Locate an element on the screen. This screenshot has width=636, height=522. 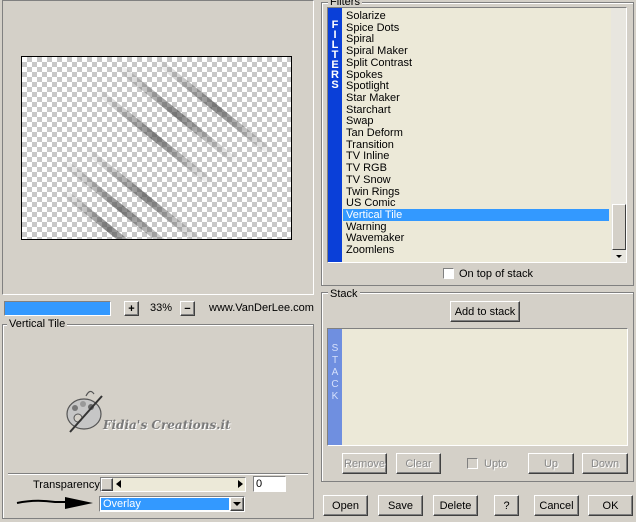
arrow-right-icon is located at coordinates (55, 504).